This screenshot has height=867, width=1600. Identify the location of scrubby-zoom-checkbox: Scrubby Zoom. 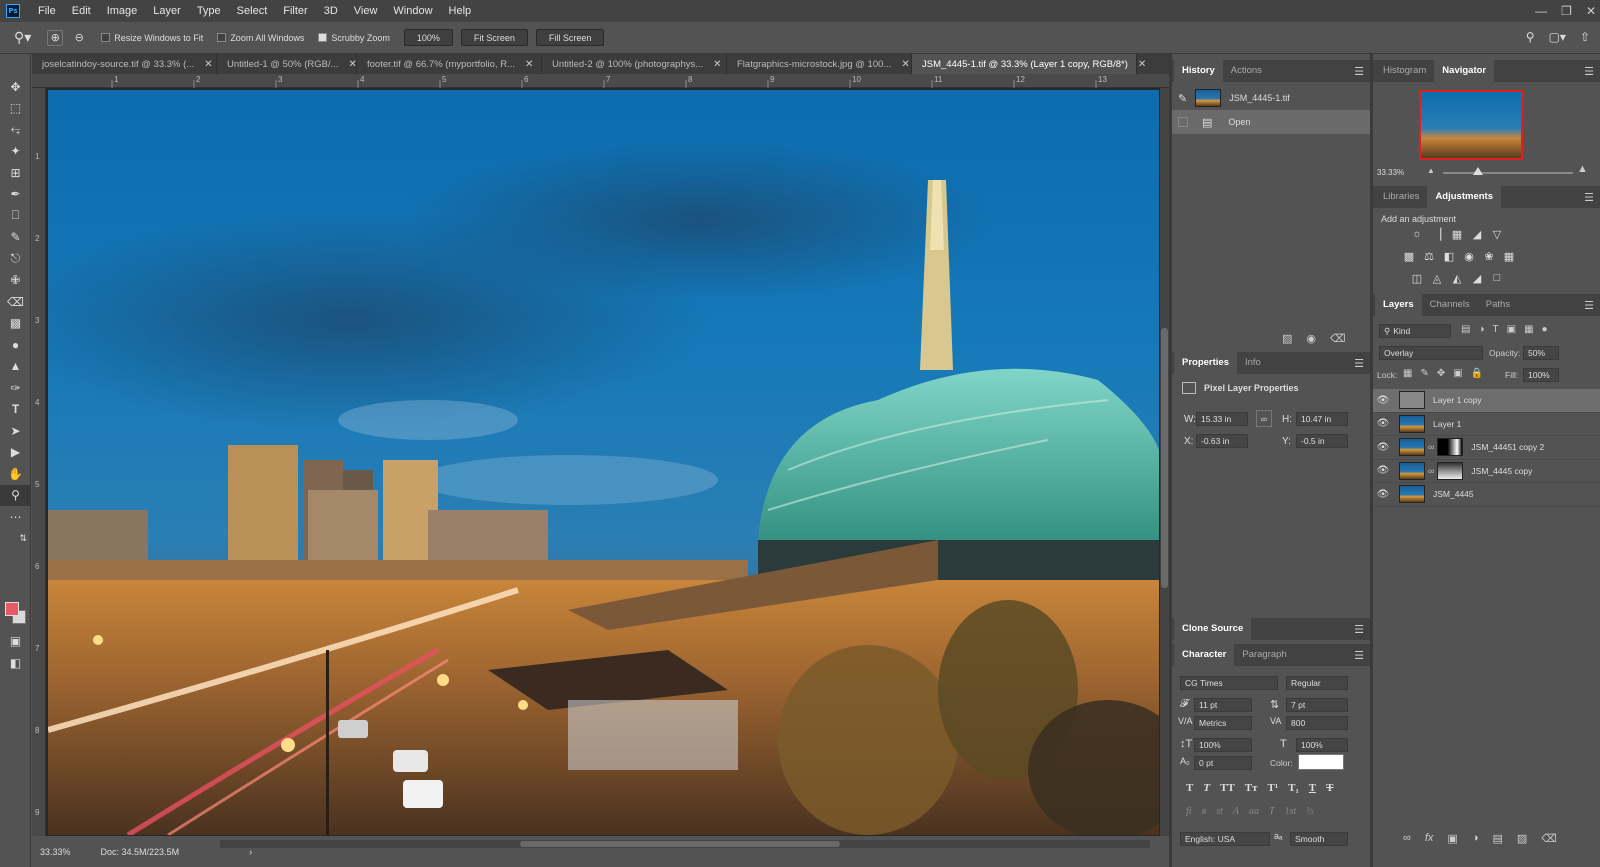
(354, 38).